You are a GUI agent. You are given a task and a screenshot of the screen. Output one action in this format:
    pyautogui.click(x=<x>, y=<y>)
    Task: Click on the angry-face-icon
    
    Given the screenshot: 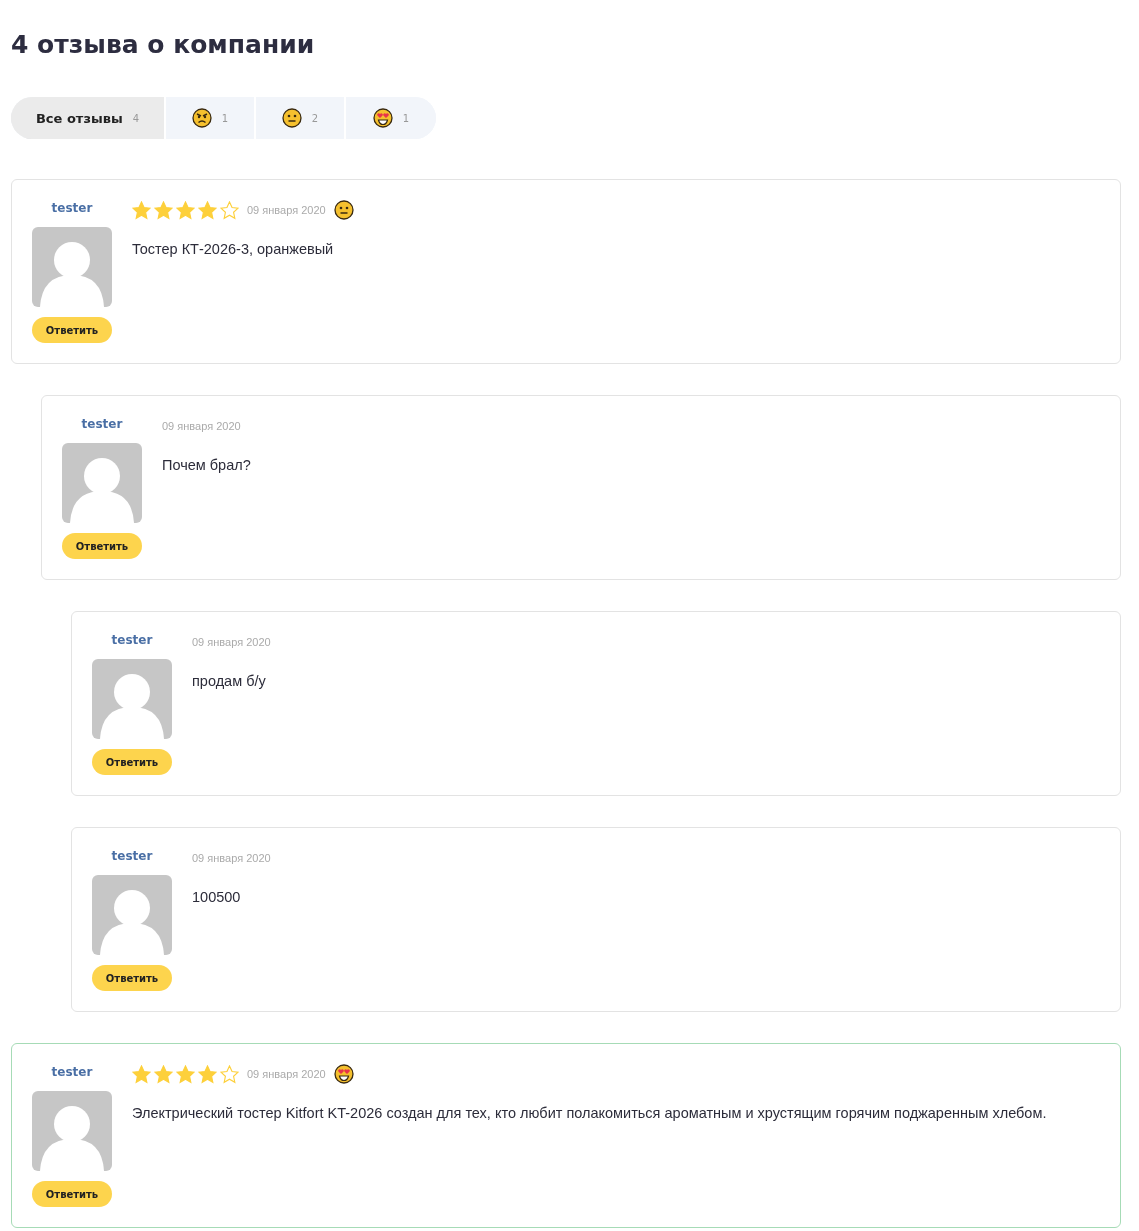 What is the action you would take?
    pyautogui.click(x=201, y=118)
    